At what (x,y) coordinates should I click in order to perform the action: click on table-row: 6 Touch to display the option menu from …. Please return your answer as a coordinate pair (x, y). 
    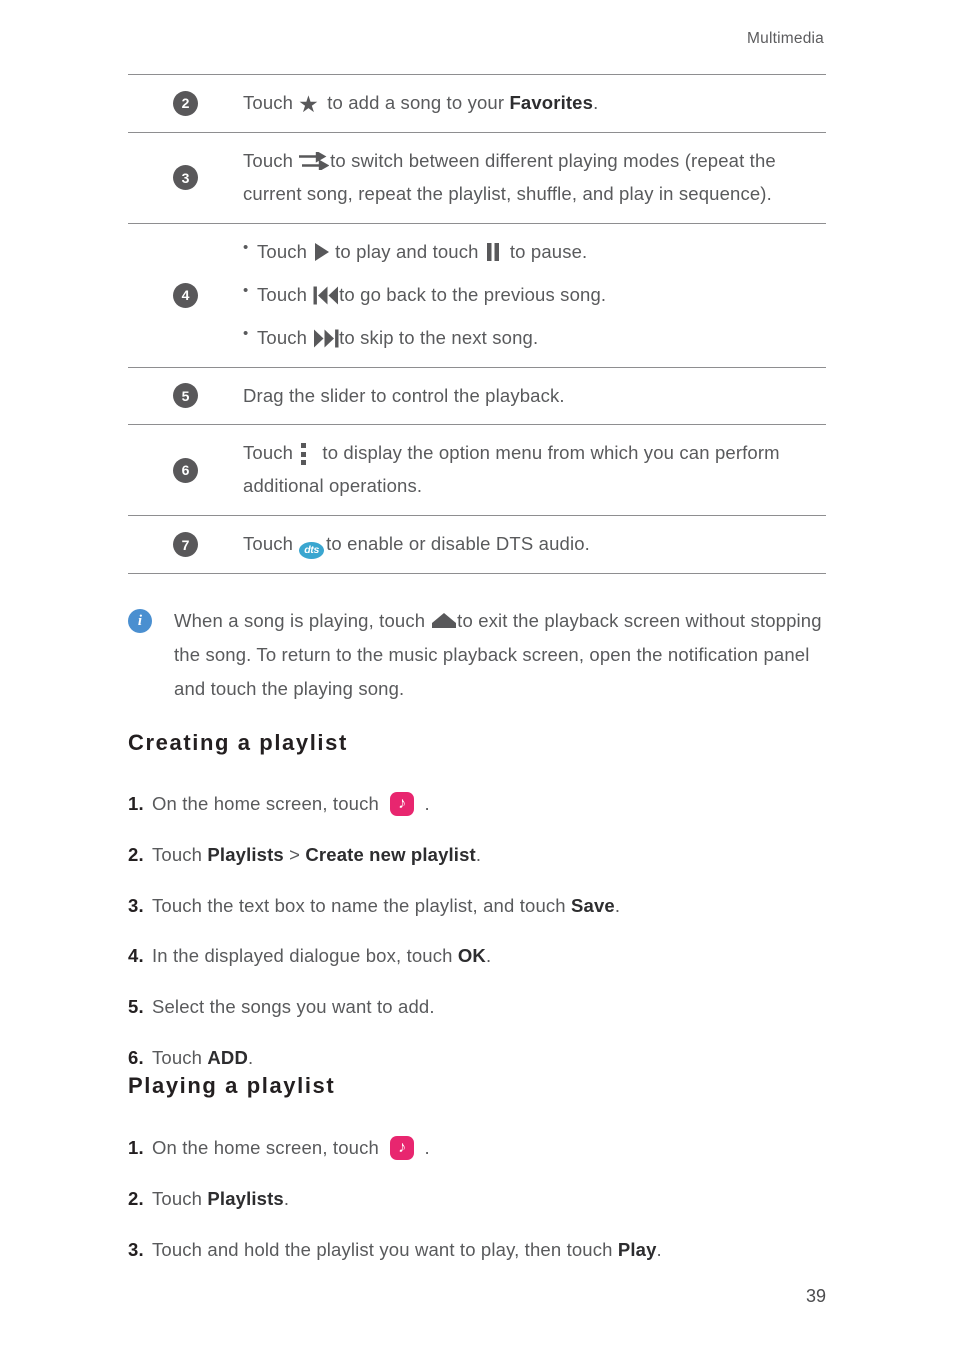
    Looking at the image, I should click on (477, 471).